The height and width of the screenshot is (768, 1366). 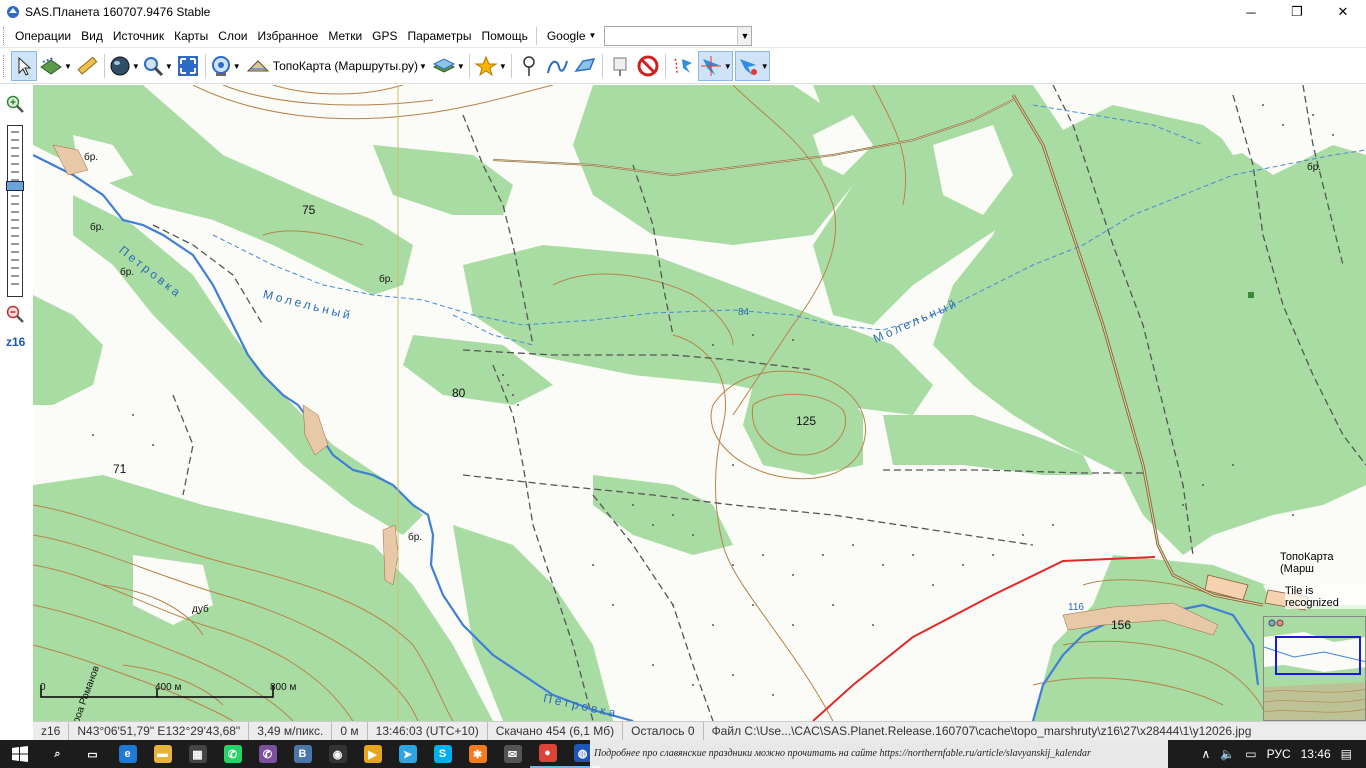 I want to click on hide-marks-button, so click(x=648, y=66).